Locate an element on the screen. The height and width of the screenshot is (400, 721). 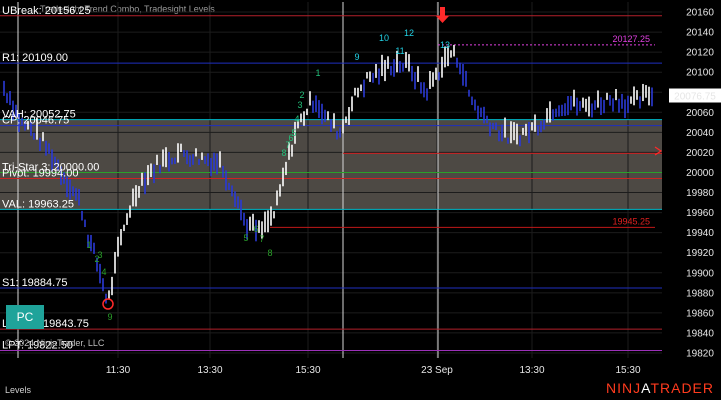
buy-signal-marker-icon is located at coordinates (108, 304).